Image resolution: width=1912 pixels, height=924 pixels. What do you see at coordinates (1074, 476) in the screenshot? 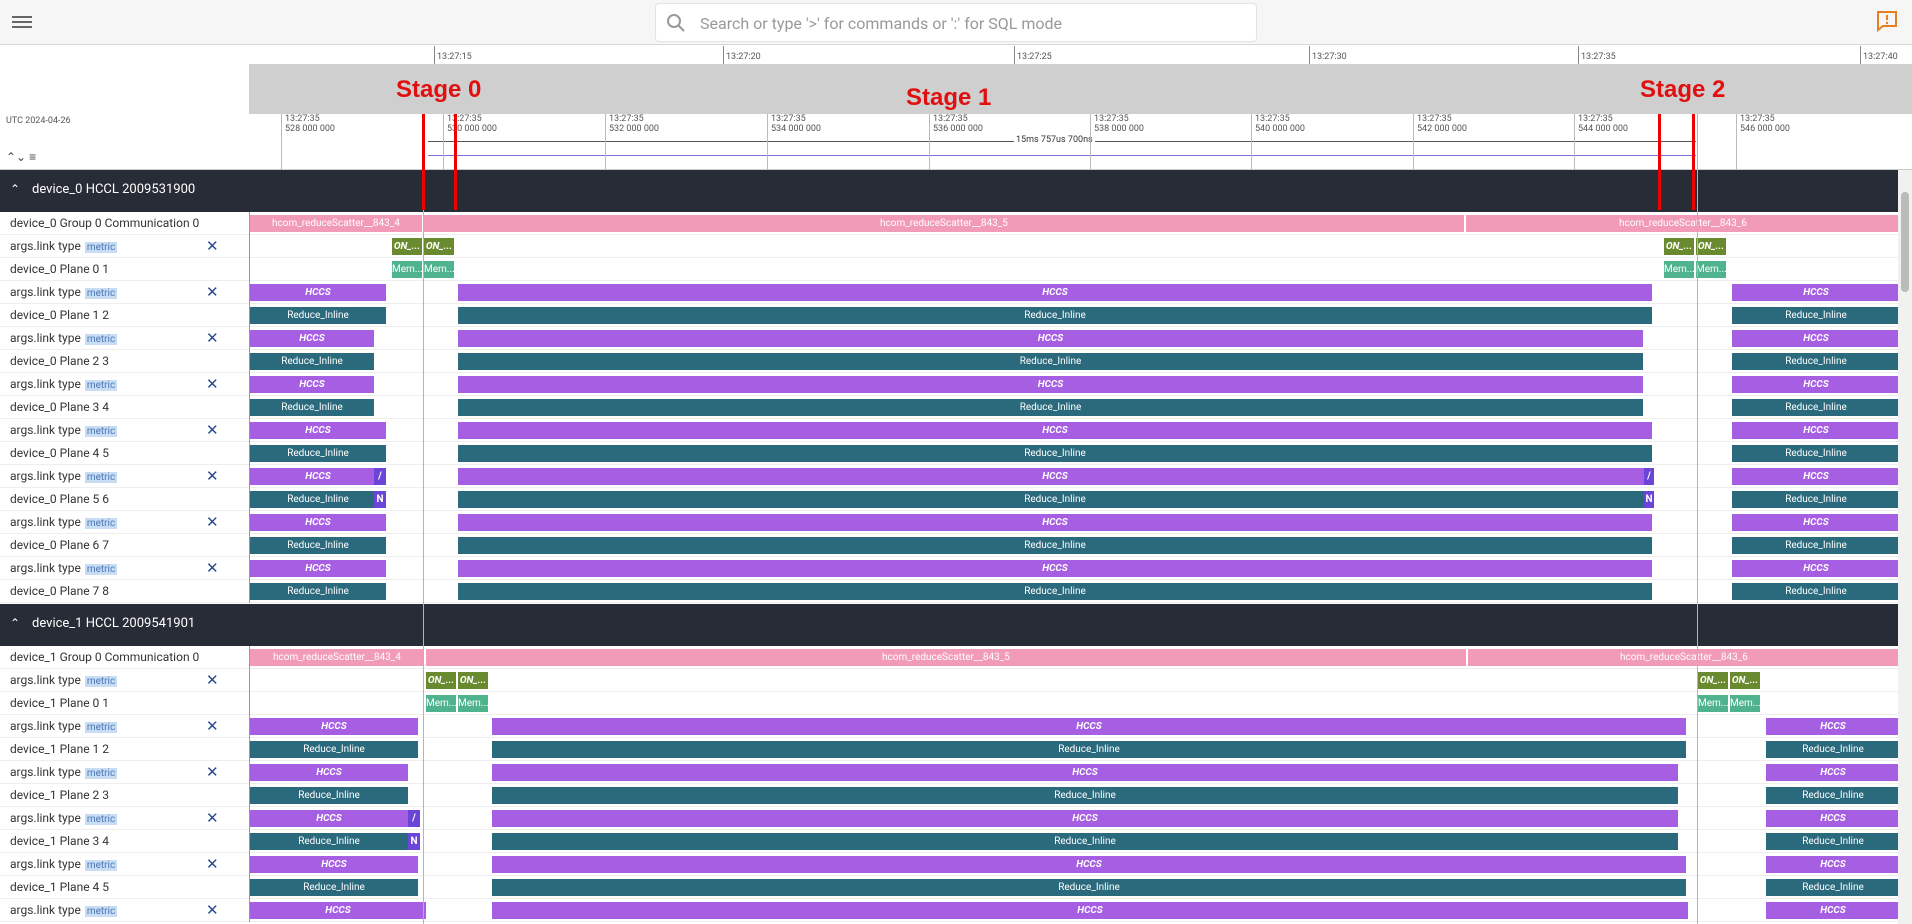
I see `track-lane: HCCS HCCS HCCS / /` at bounding box center [1074, 476].